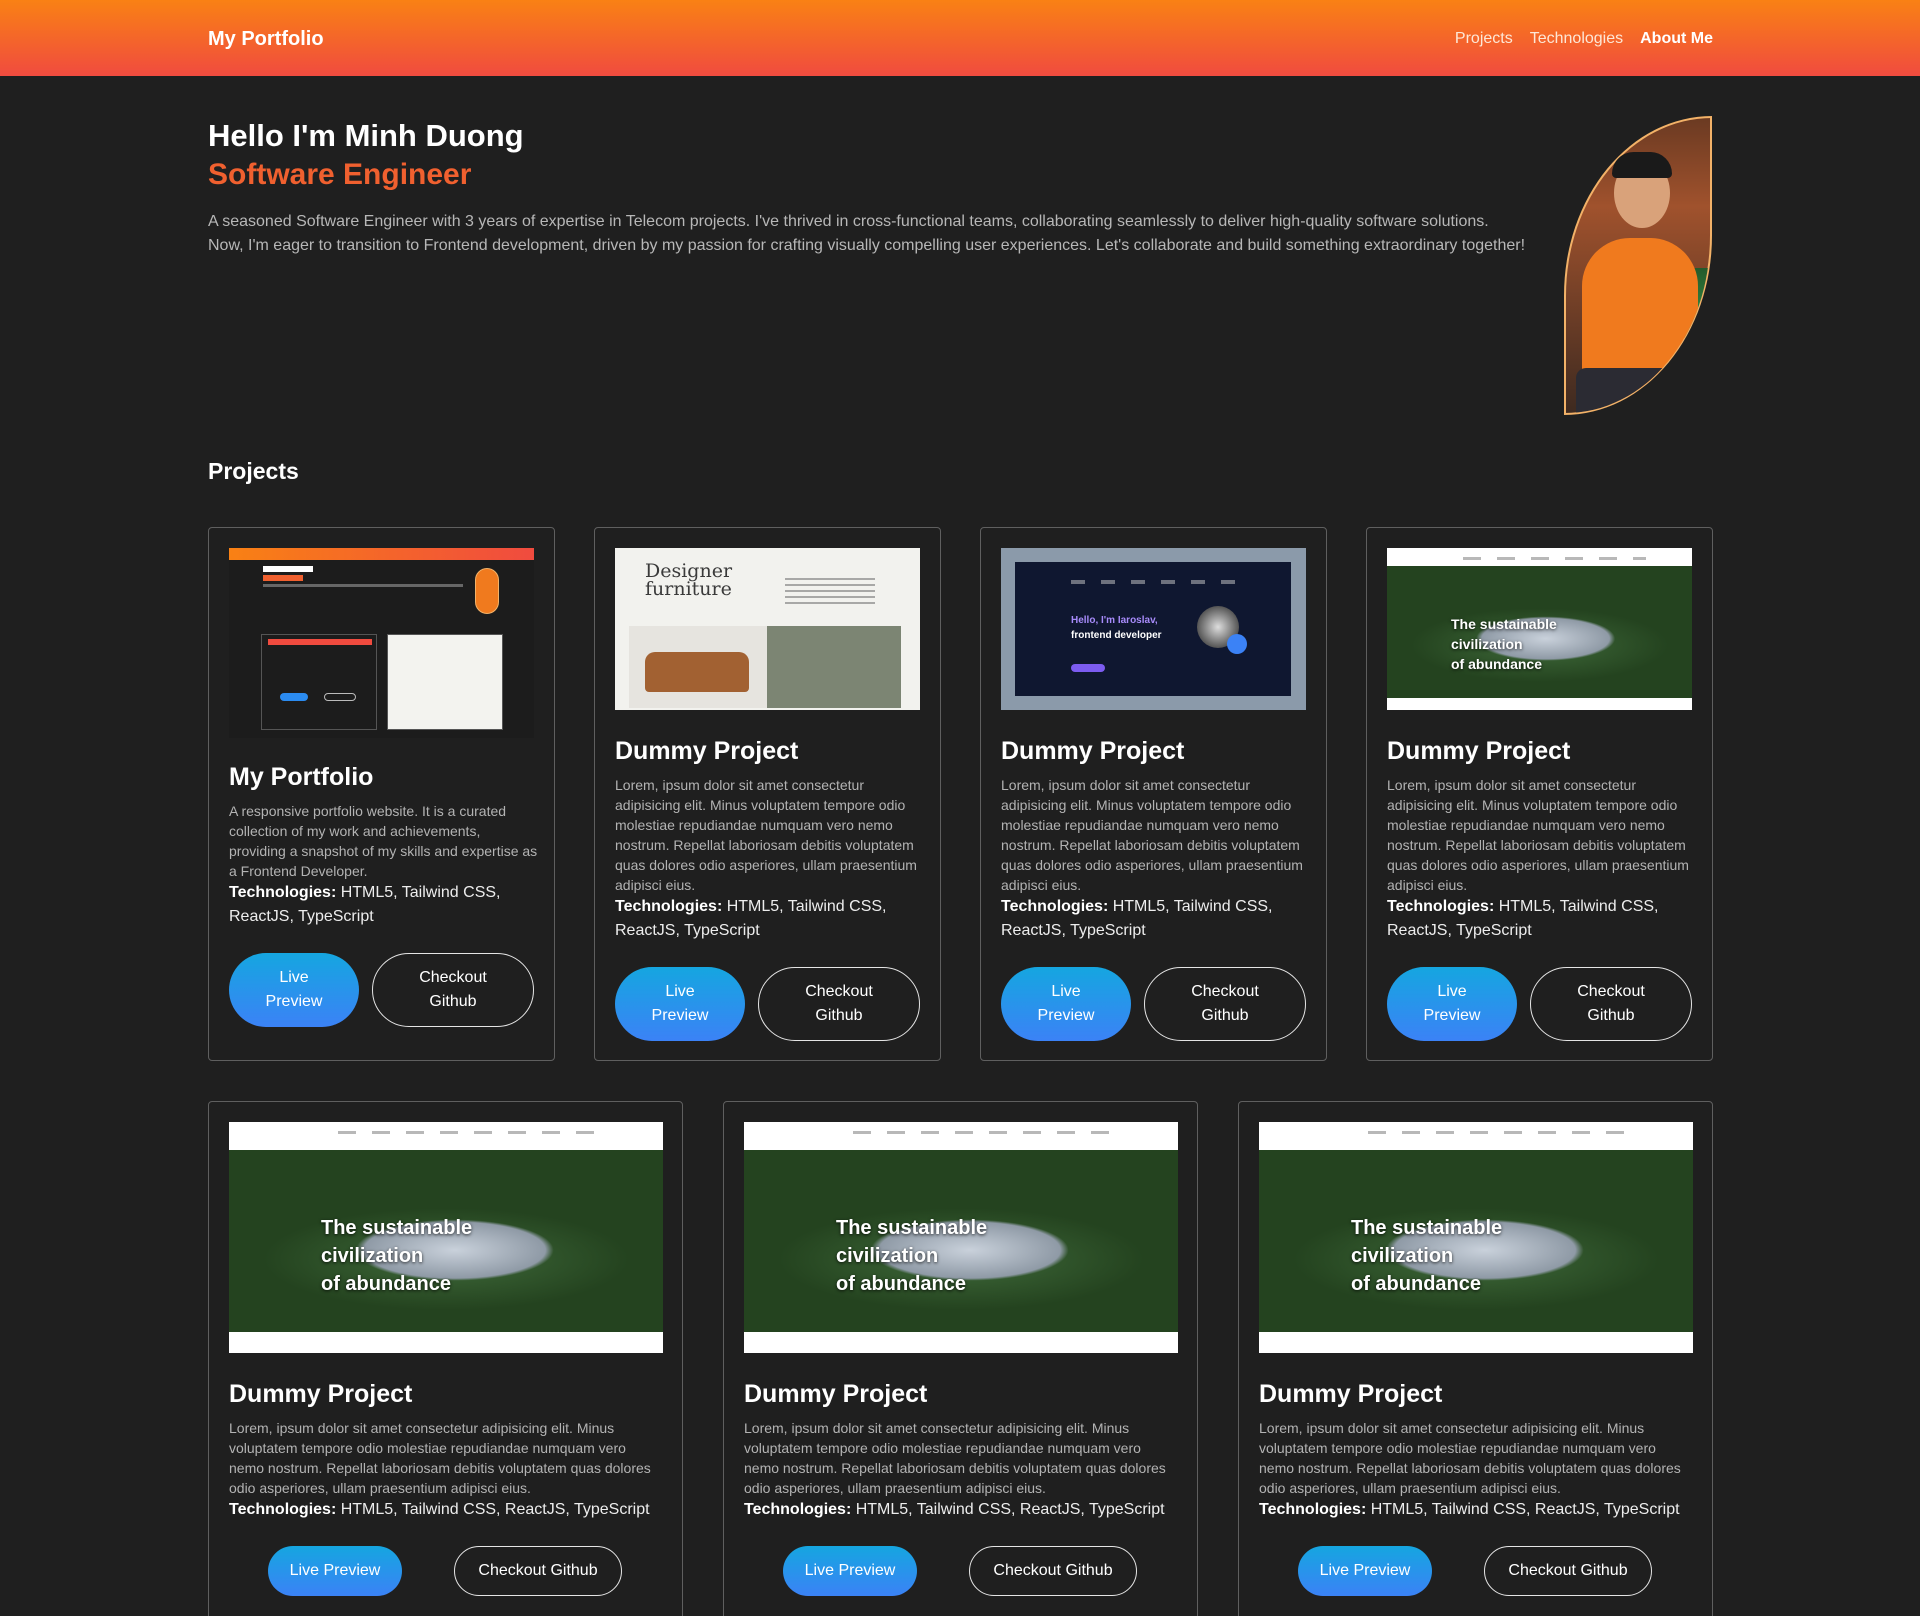 The width and height of the screenshot is (1920, 1616). Describe the element at coordinates (266, 39) in the screenshot. I see `brand-logo: My Portfolio` at that location.